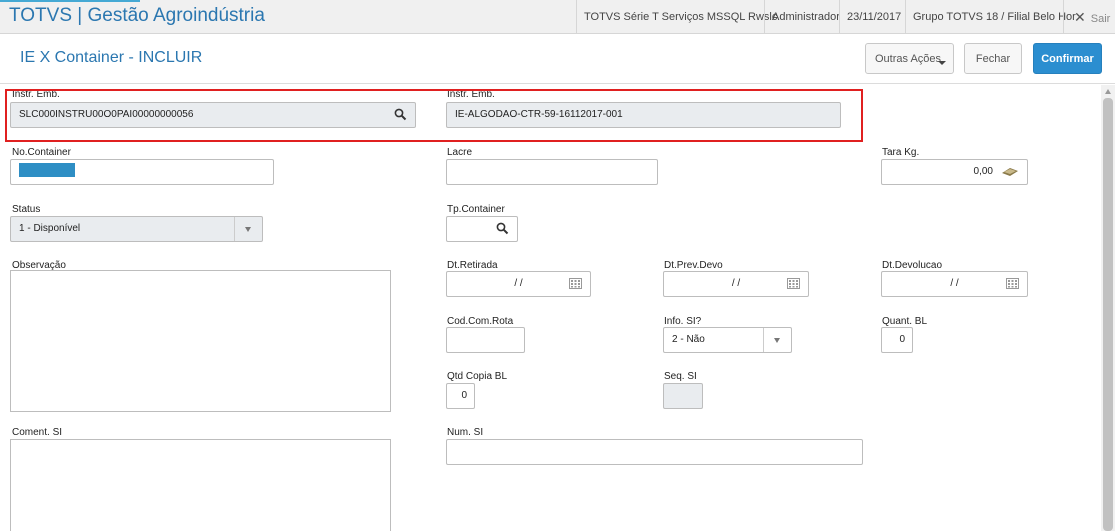  I want to click on si-number-input, so click(654, 452).